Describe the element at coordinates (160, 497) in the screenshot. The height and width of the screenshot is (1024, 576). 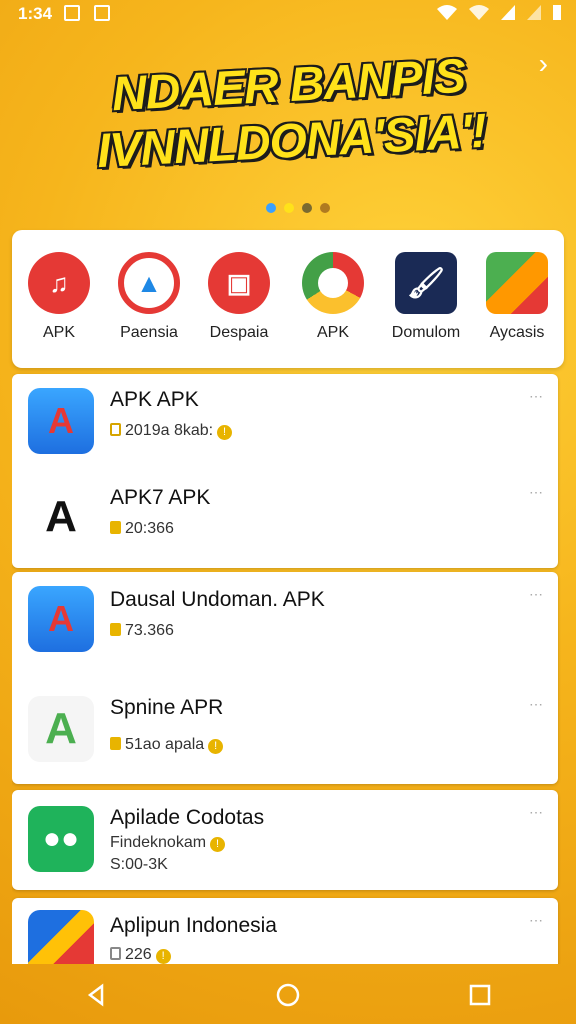
I see `app-name: APK7 APK` at that location.